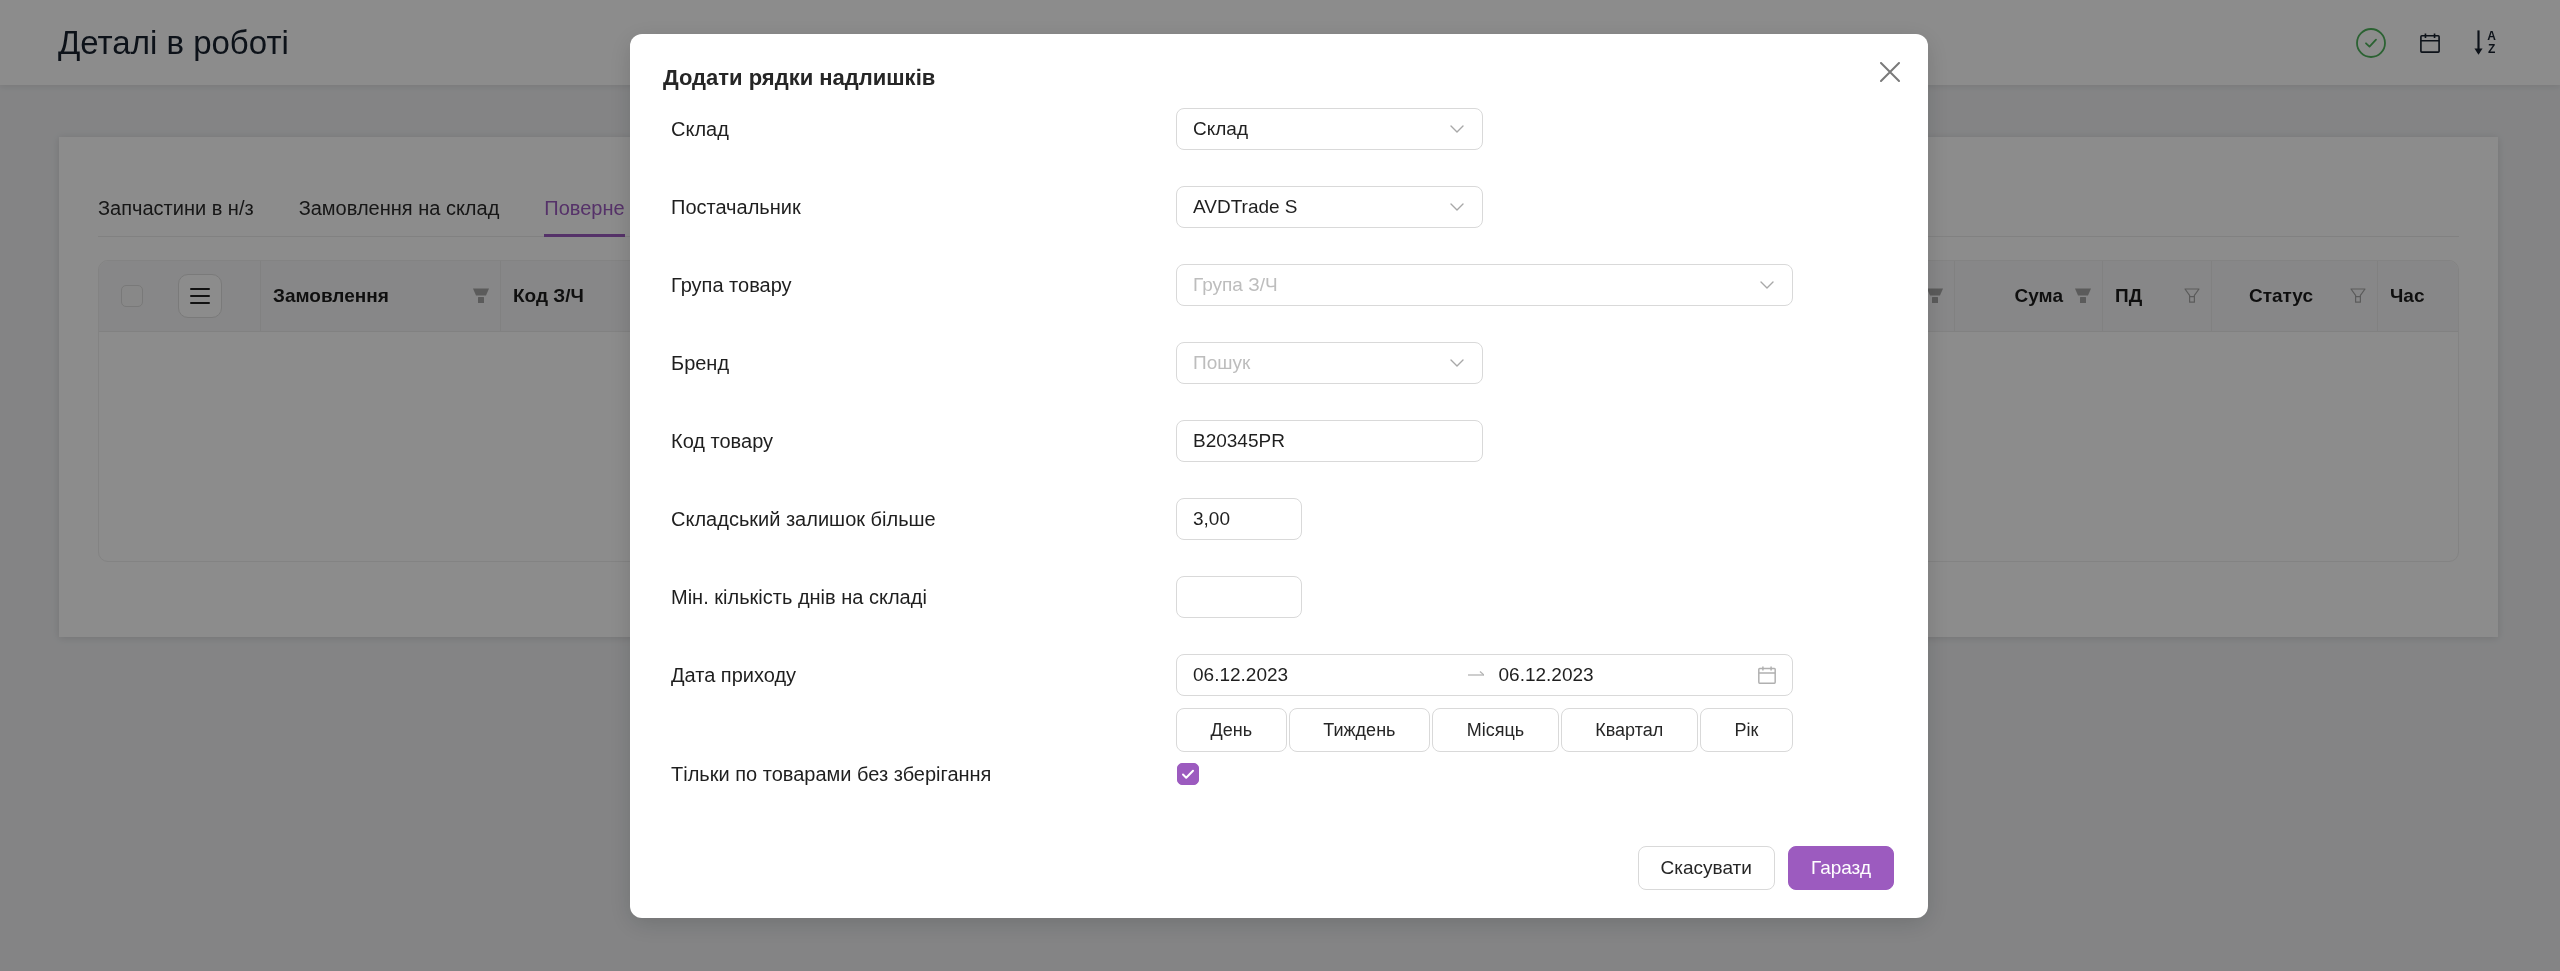 This screenshot has width=2560, height=971. Describe the element at coordinates (701, 363) in the screenshot. I see `field-label: Бренд` at that location.